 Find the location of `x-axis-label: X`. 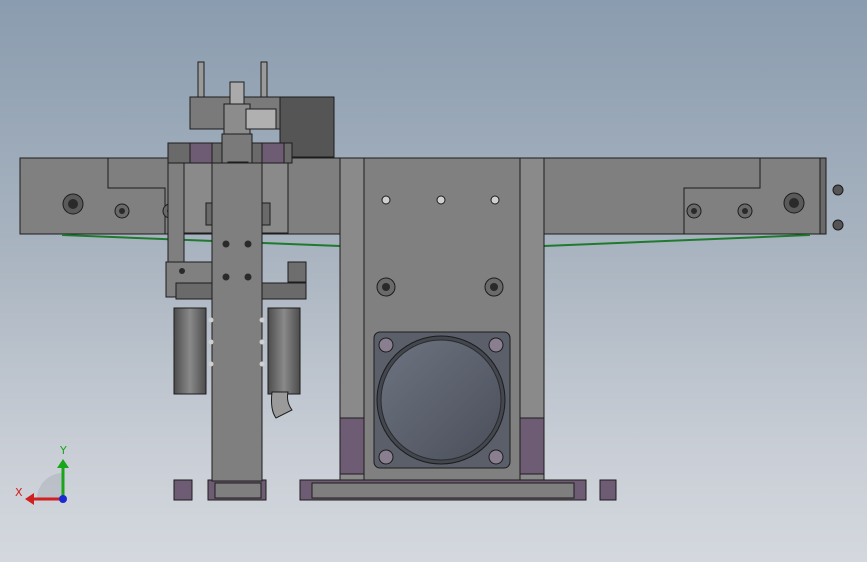

x-axis-label: X is located at coordinates (19, 492).